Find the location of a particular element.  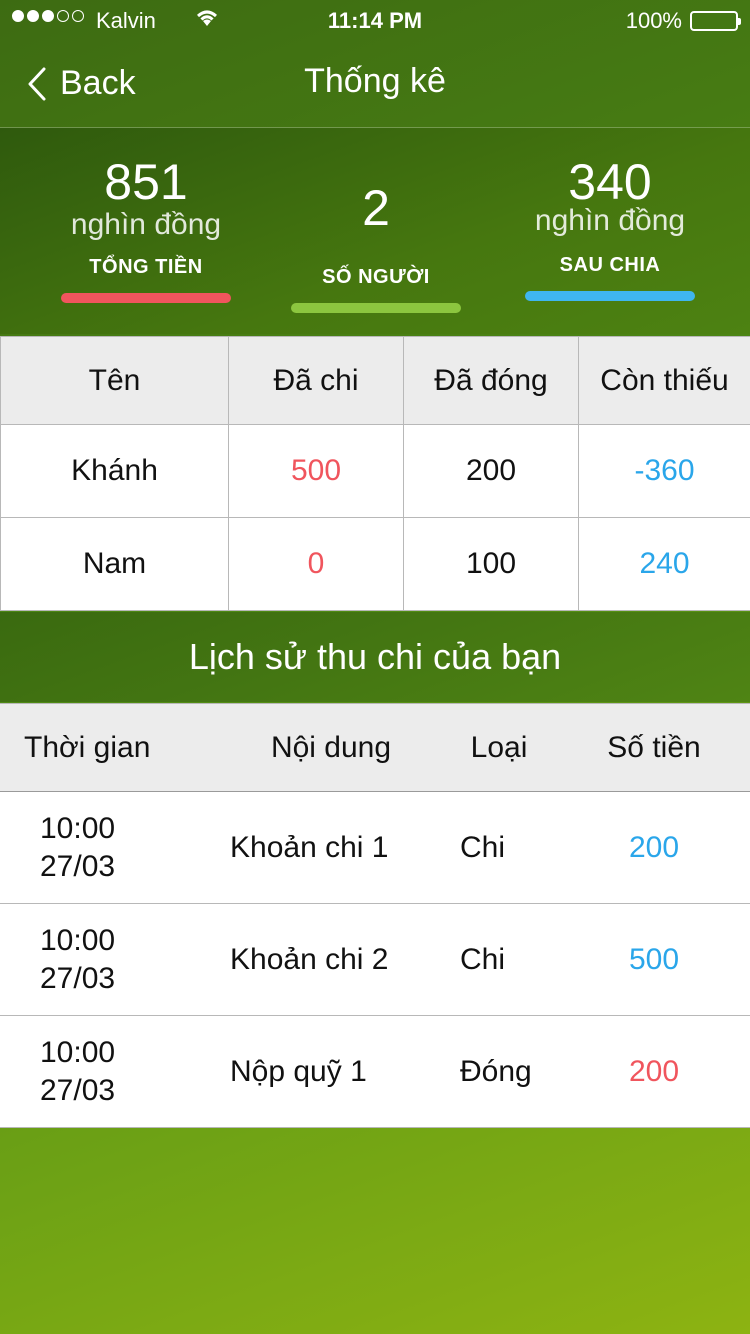

column-header-time: Thời gian is located at coordinates (111, 747).